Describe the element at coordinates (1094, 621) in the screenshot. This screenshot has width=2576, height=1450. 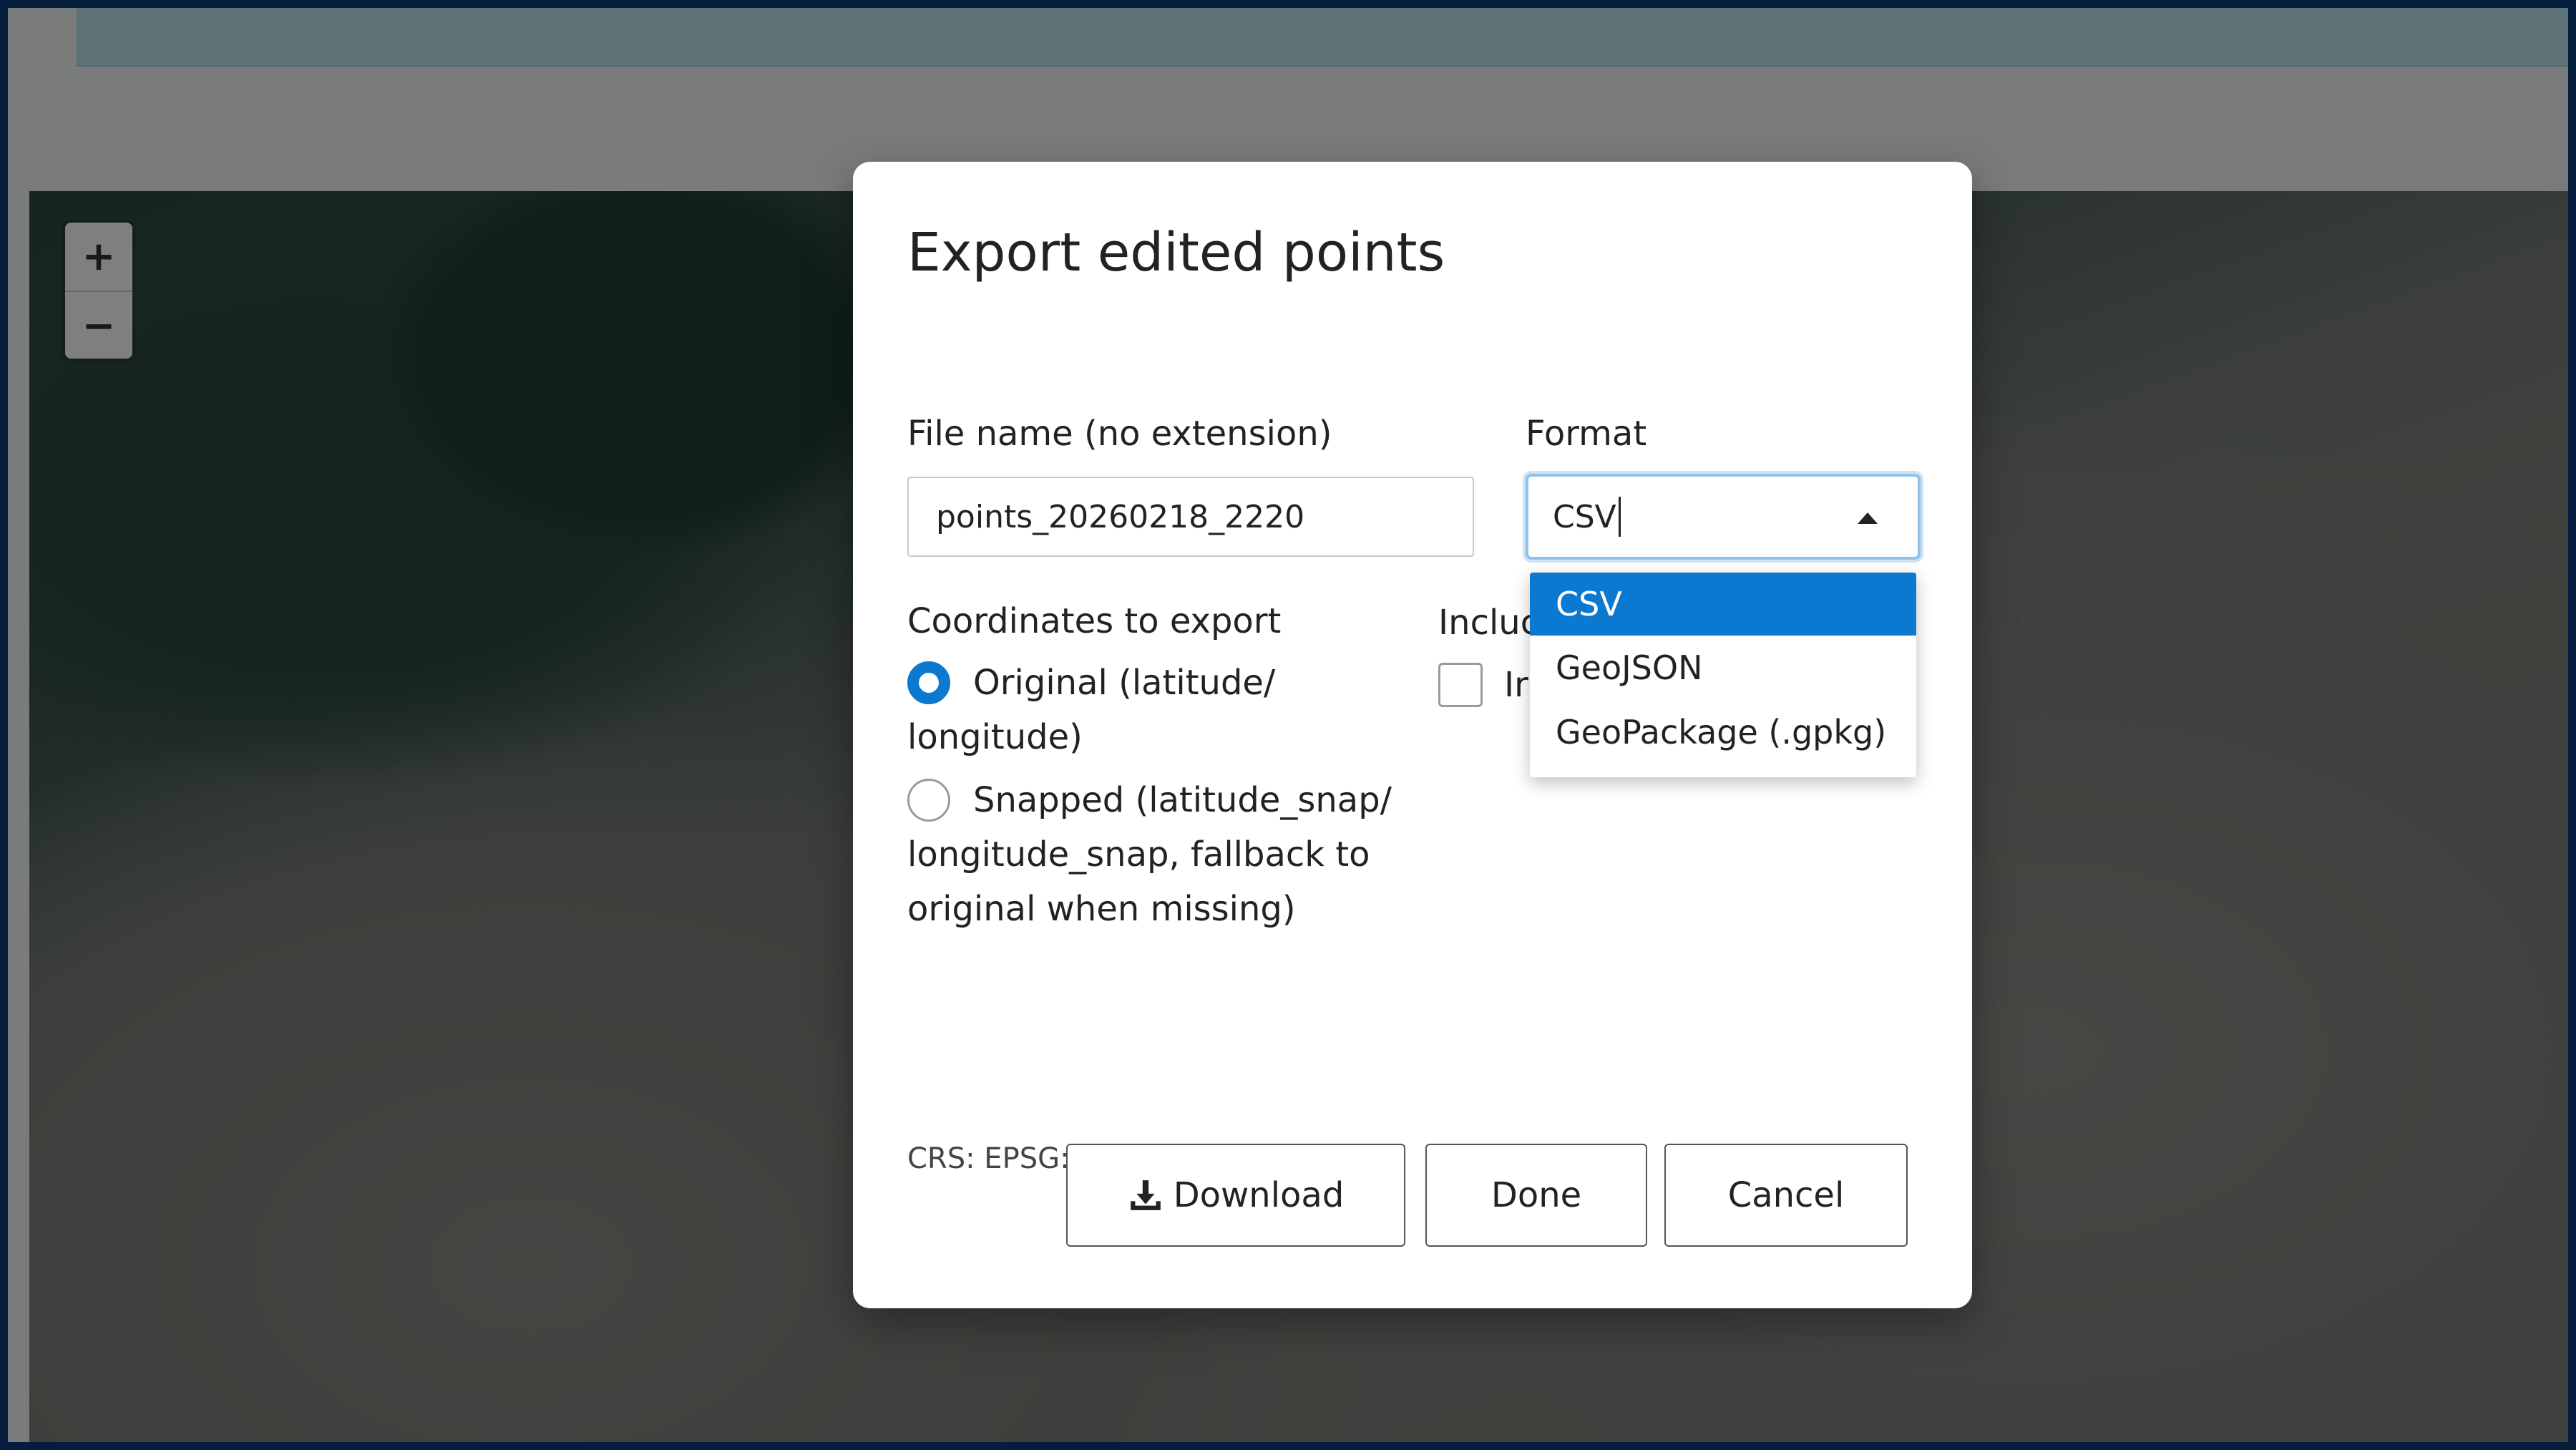
I see `coordinates-label: Coordinates to export` at that location.